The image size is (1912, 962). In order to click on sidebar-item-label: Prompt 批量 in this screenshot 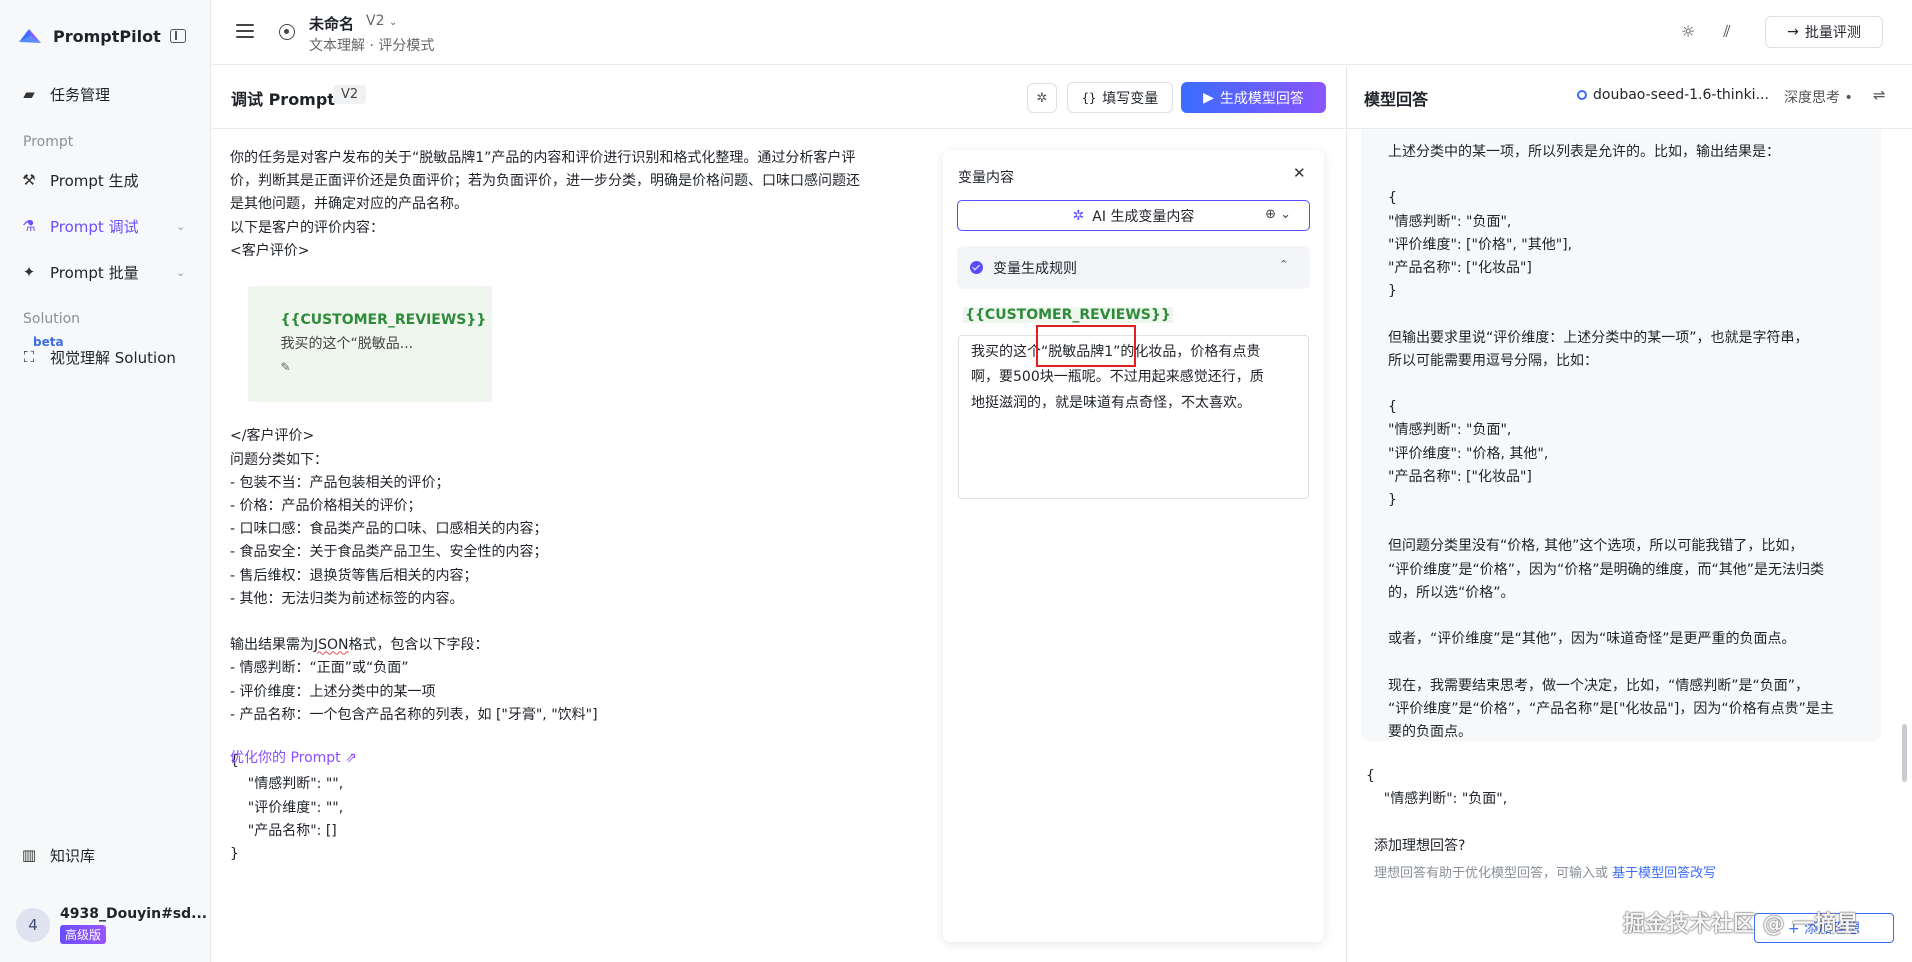, I will do `click(94, 272)`.